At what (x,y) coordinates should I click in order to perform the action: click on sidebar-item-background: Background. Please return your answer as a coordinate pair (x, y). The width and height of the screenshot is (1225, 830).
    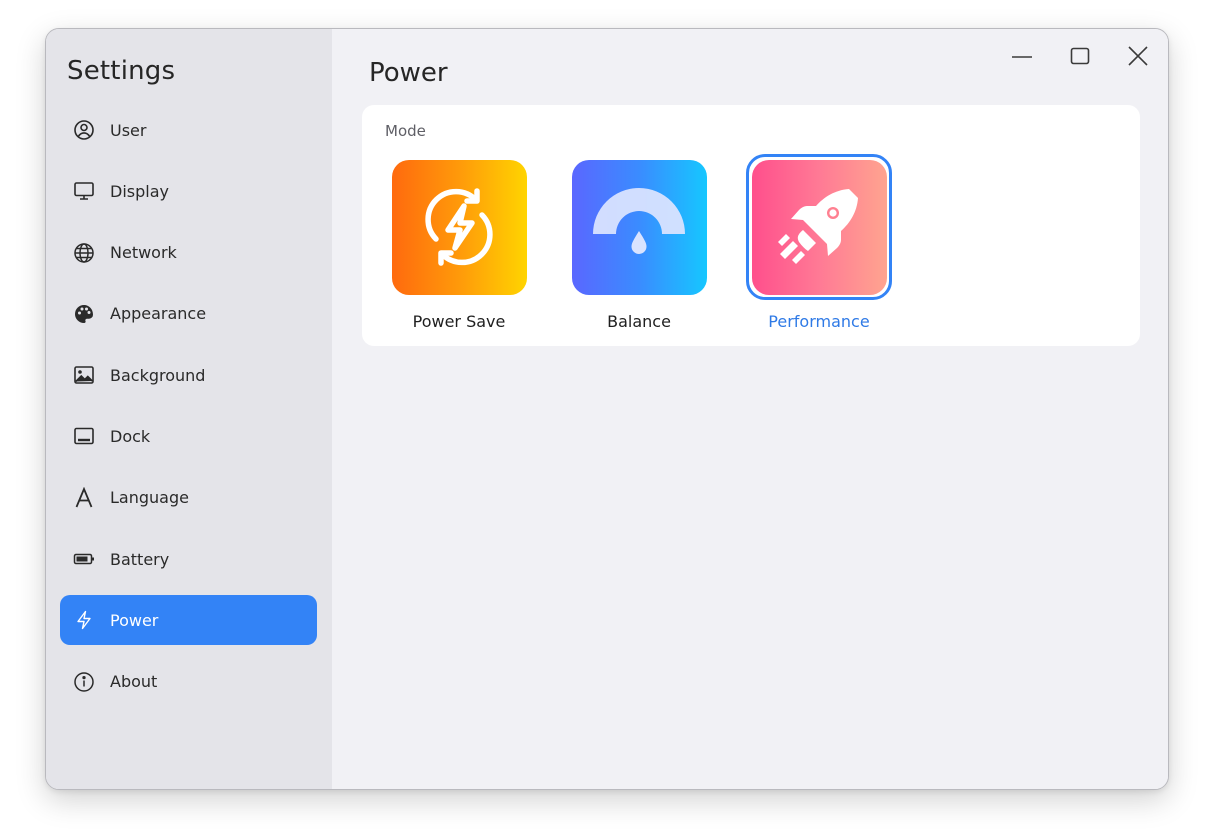
    Looking at the image, I should click on (188, 375).